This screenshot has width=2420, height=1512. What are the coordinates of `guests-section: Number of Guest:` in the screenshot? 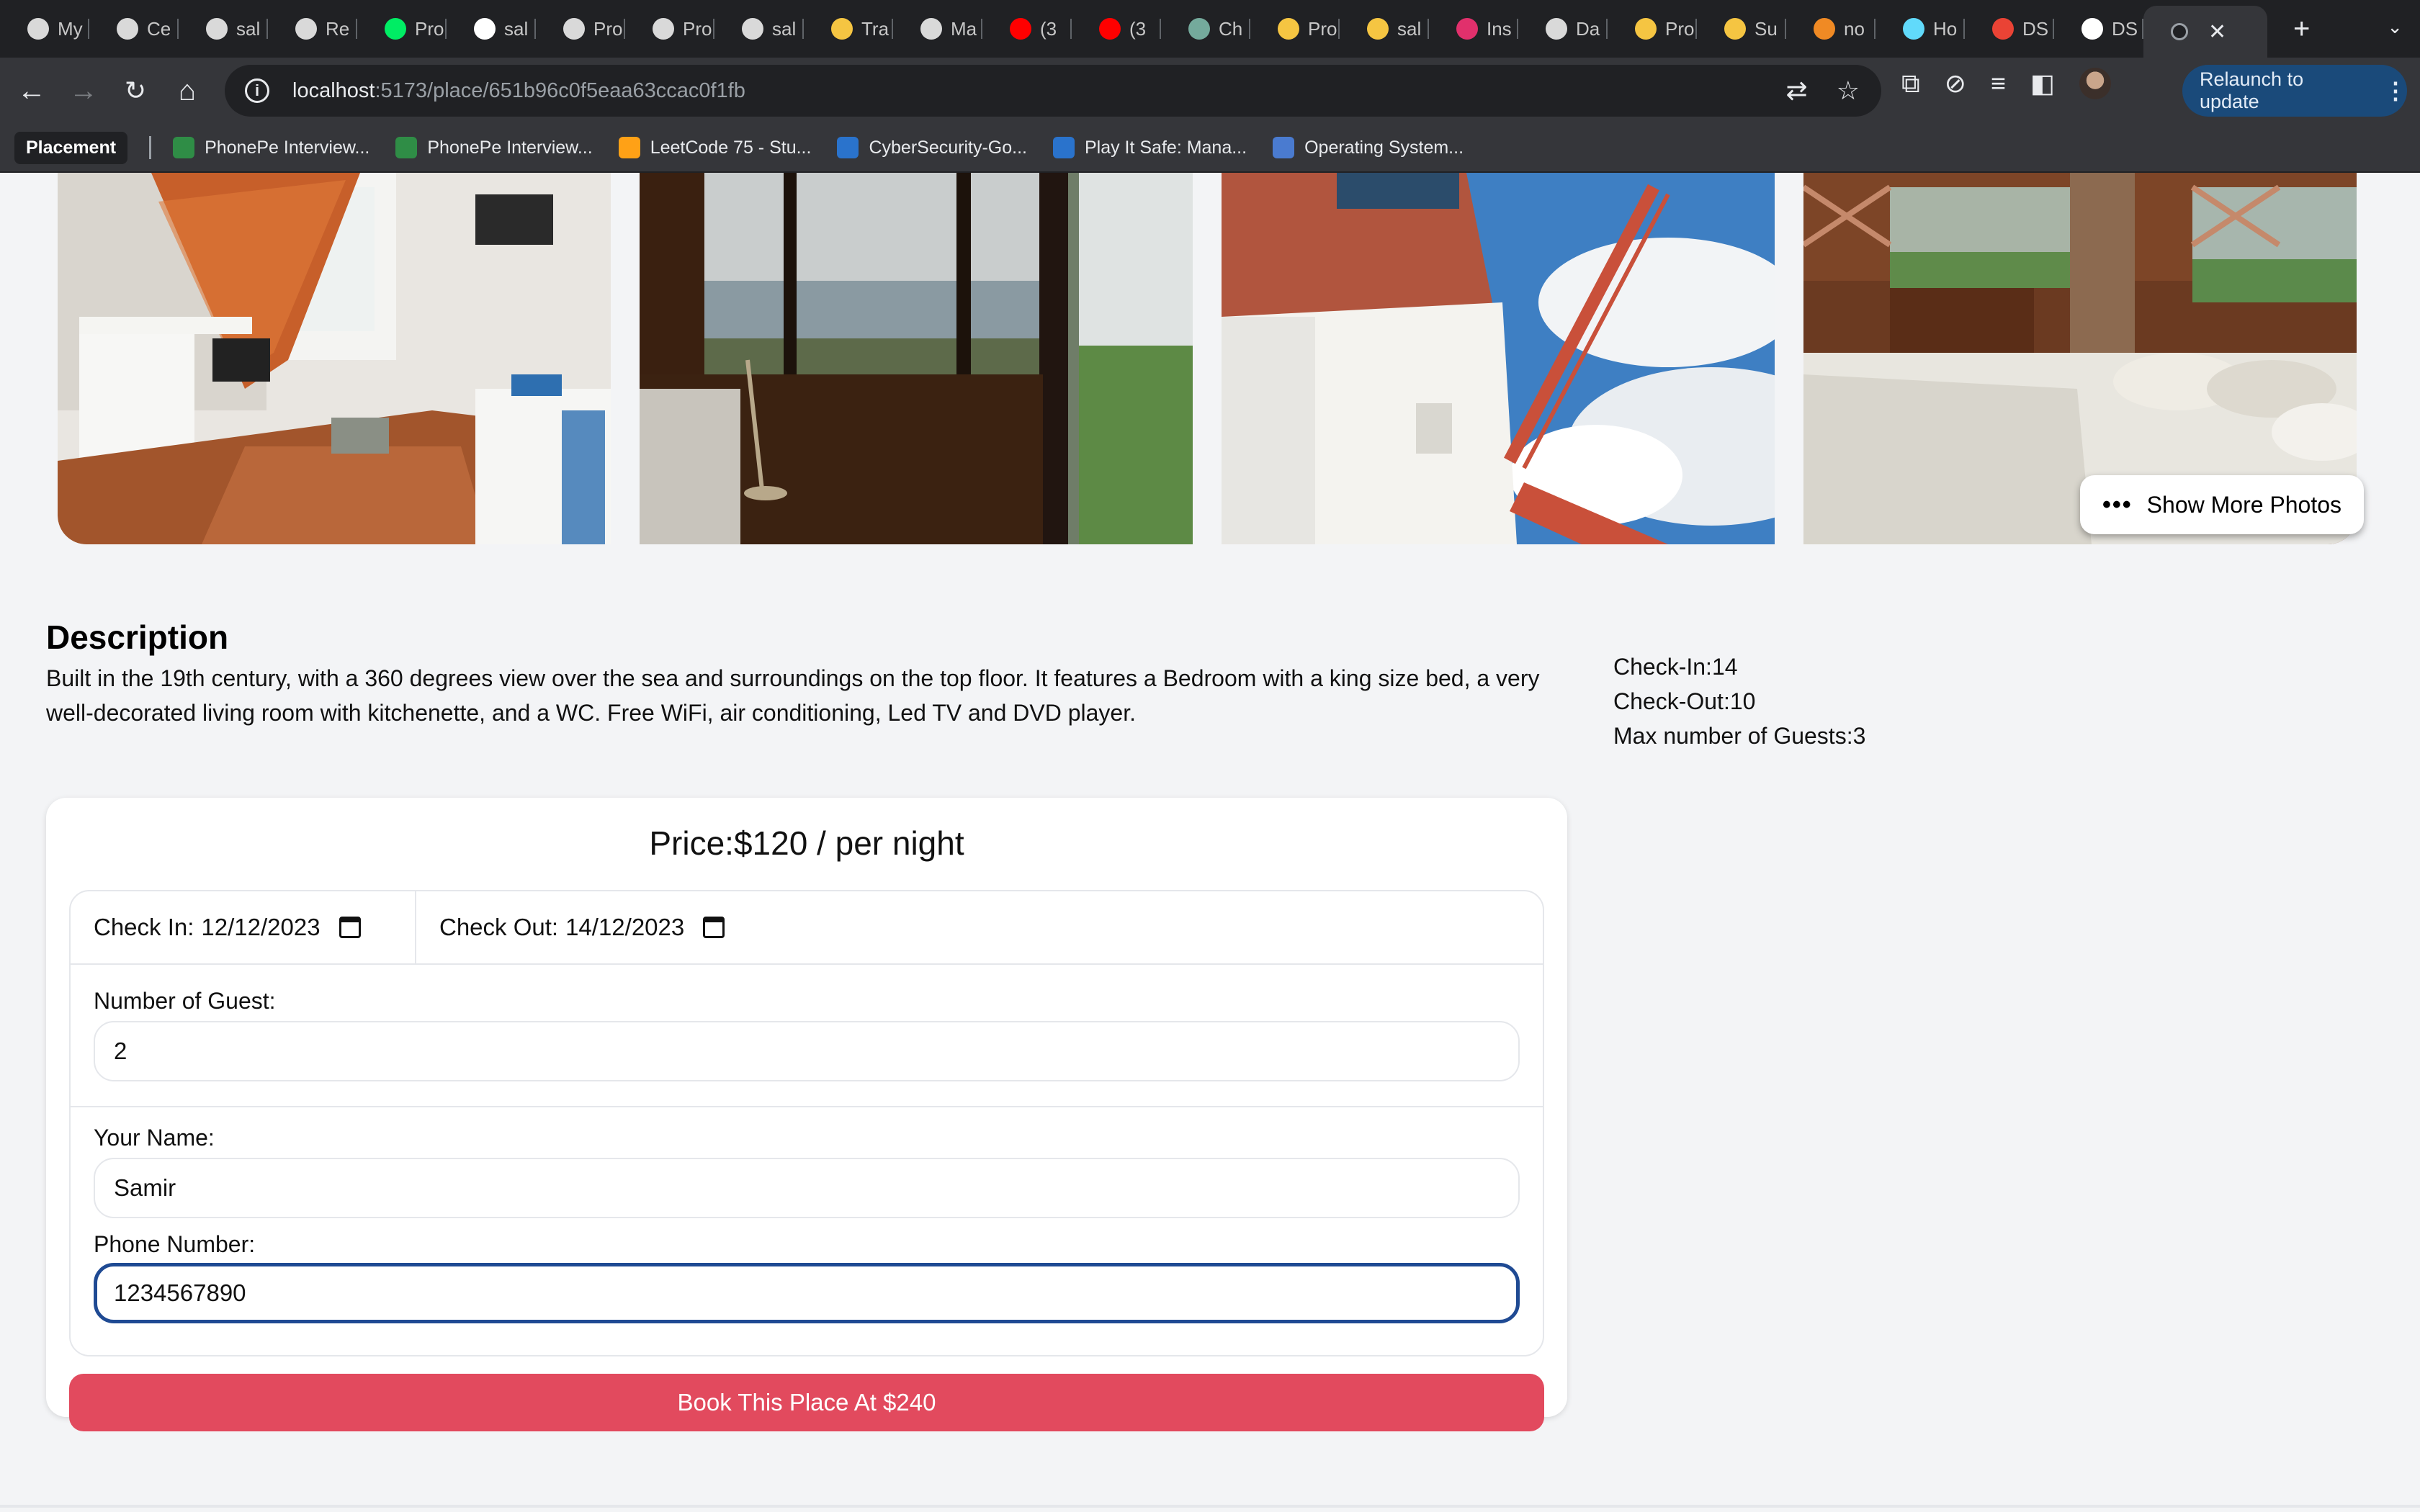 It's located at (807, 1036).